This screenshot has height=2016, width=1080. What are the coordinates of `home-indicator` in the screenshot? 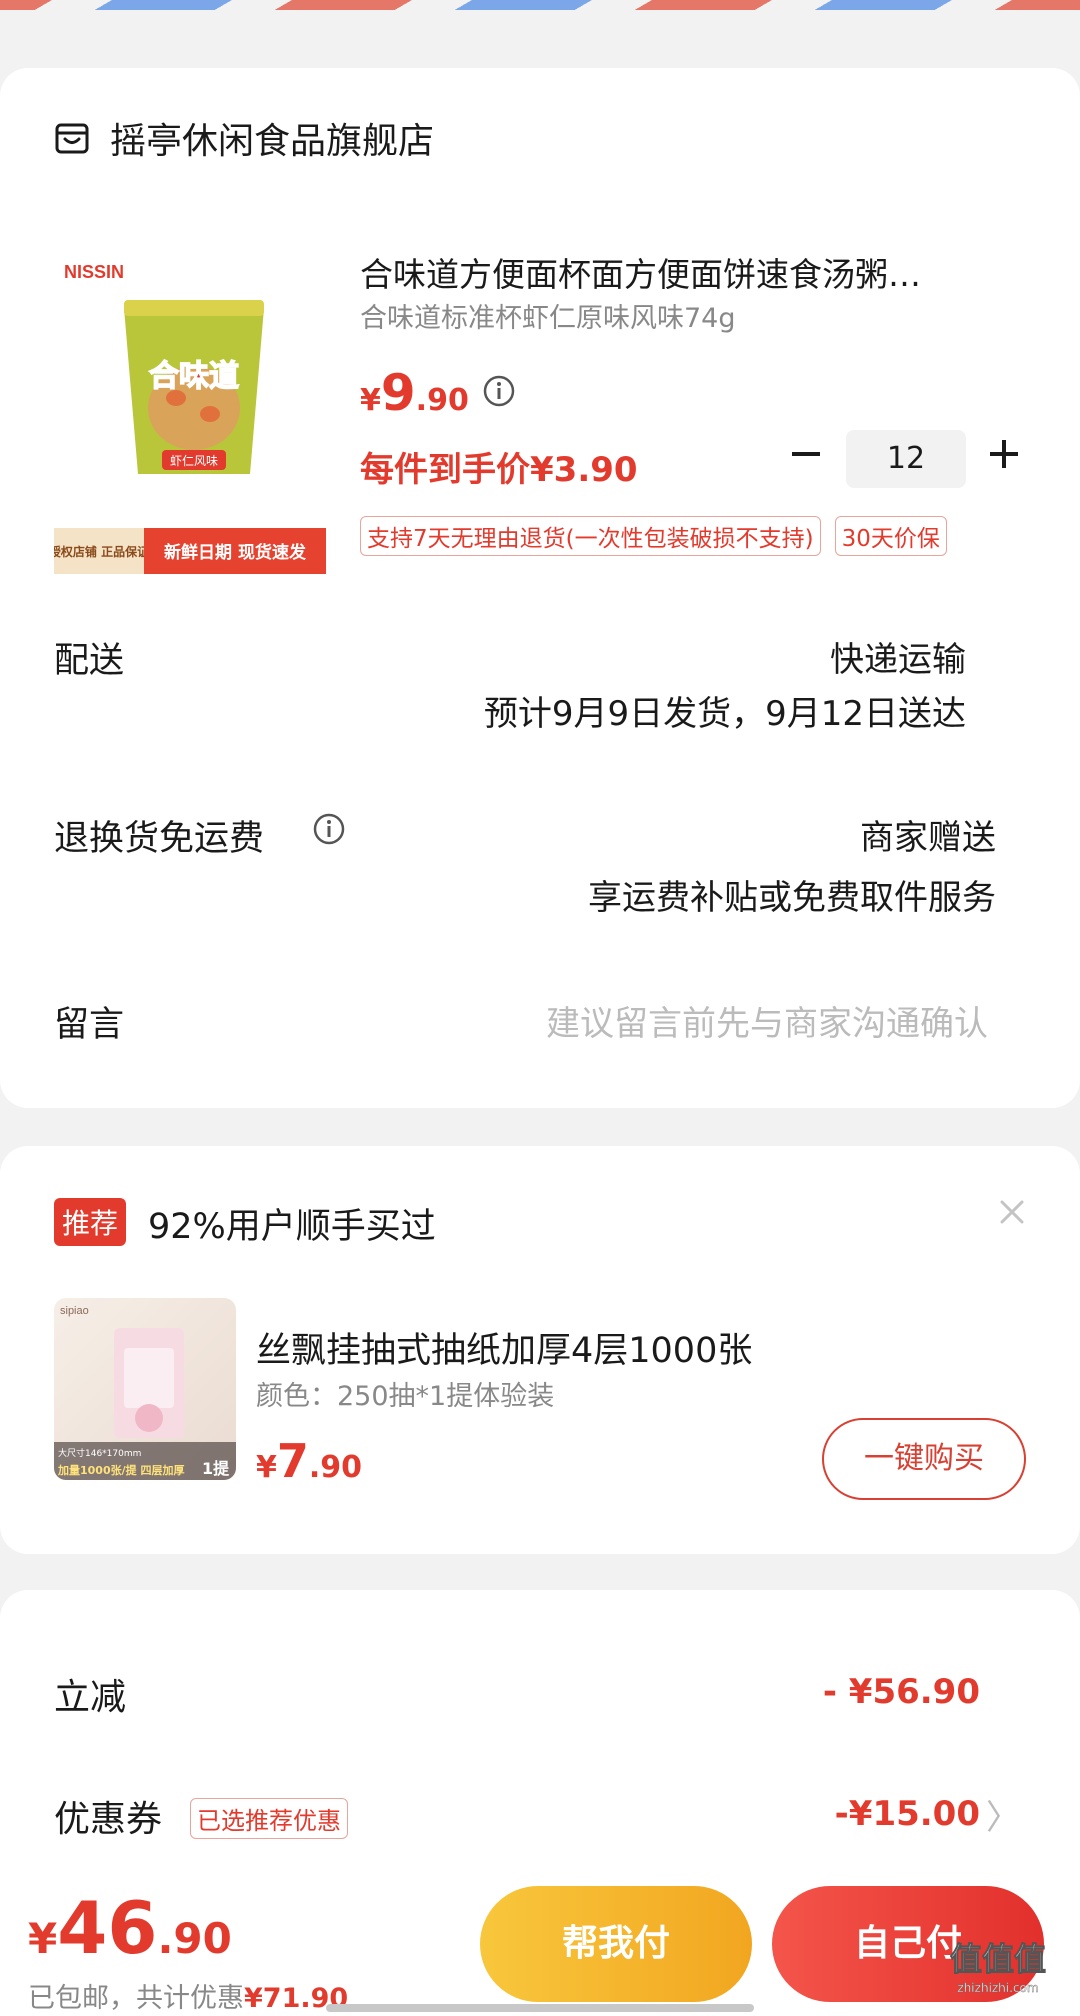 It's located at (540, 2008).